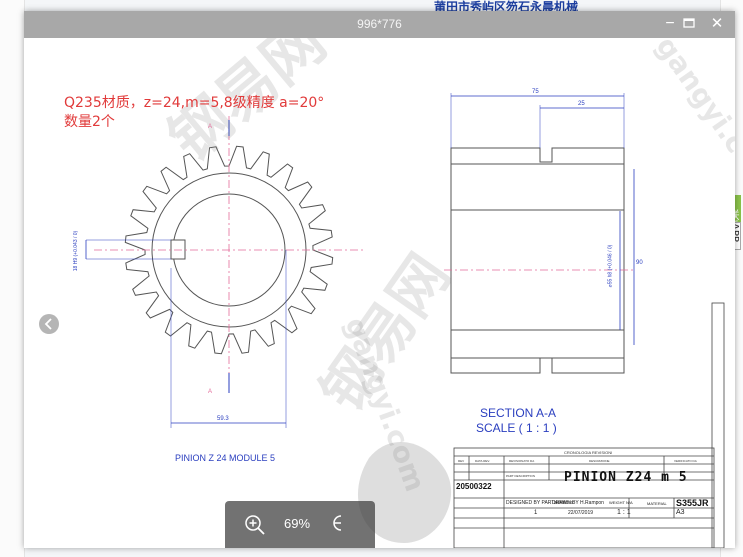 This screenshot has width=743, height=557. I want to click on drawn-by: DRAWN BY H.Rampon, so click(578, 503).